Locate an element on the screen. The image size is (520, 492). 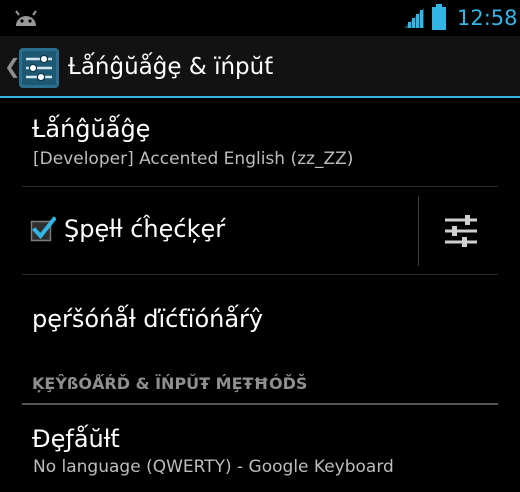
settings-sliders-icon is located at coordinates (39, 68).